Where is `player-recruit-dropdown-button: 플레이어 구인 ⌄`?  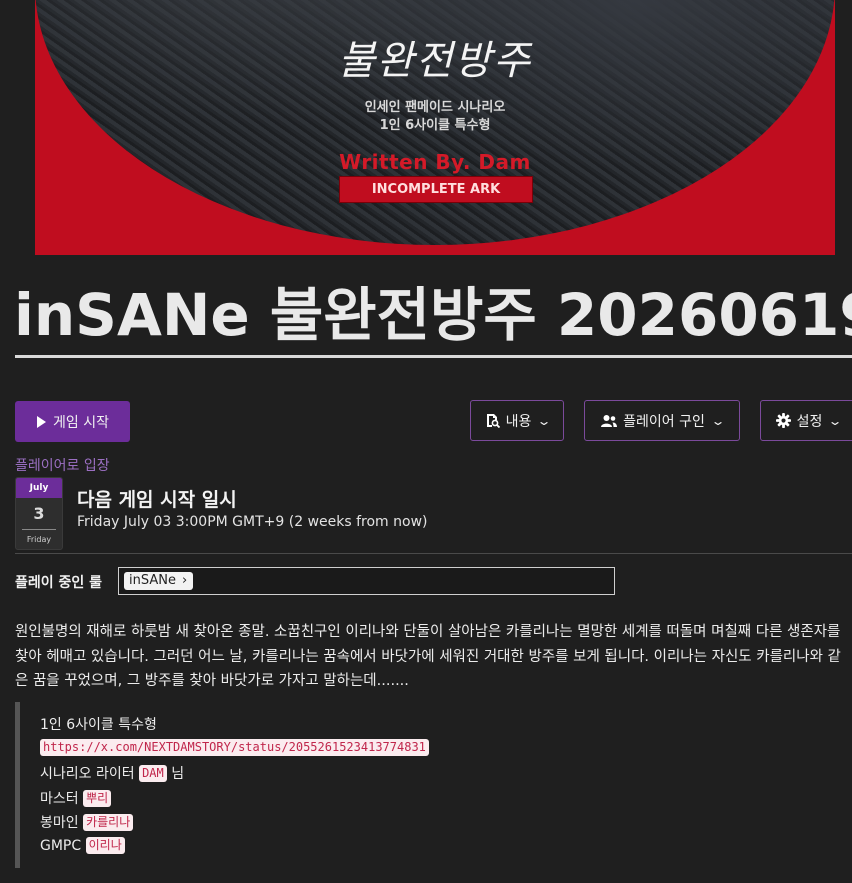
player-recruit-dropdown-button: 플레이어 구인 ⌄ is located at coordinates (662, 420).